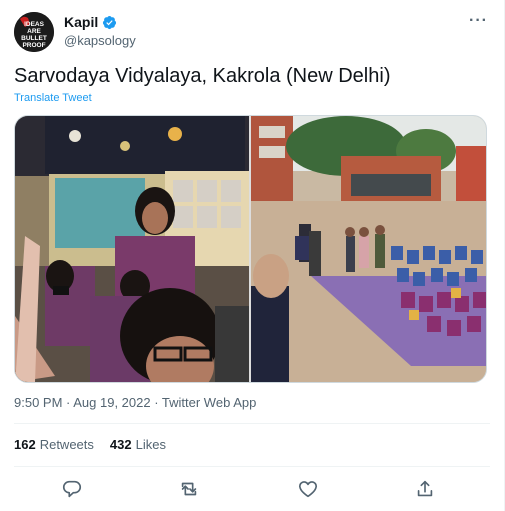 This screenshot has height=511, width=505. I want to click on tweet-text: Sarvodaya Vidyalaya, Kakrola (New Delhi), so click(202, 76).